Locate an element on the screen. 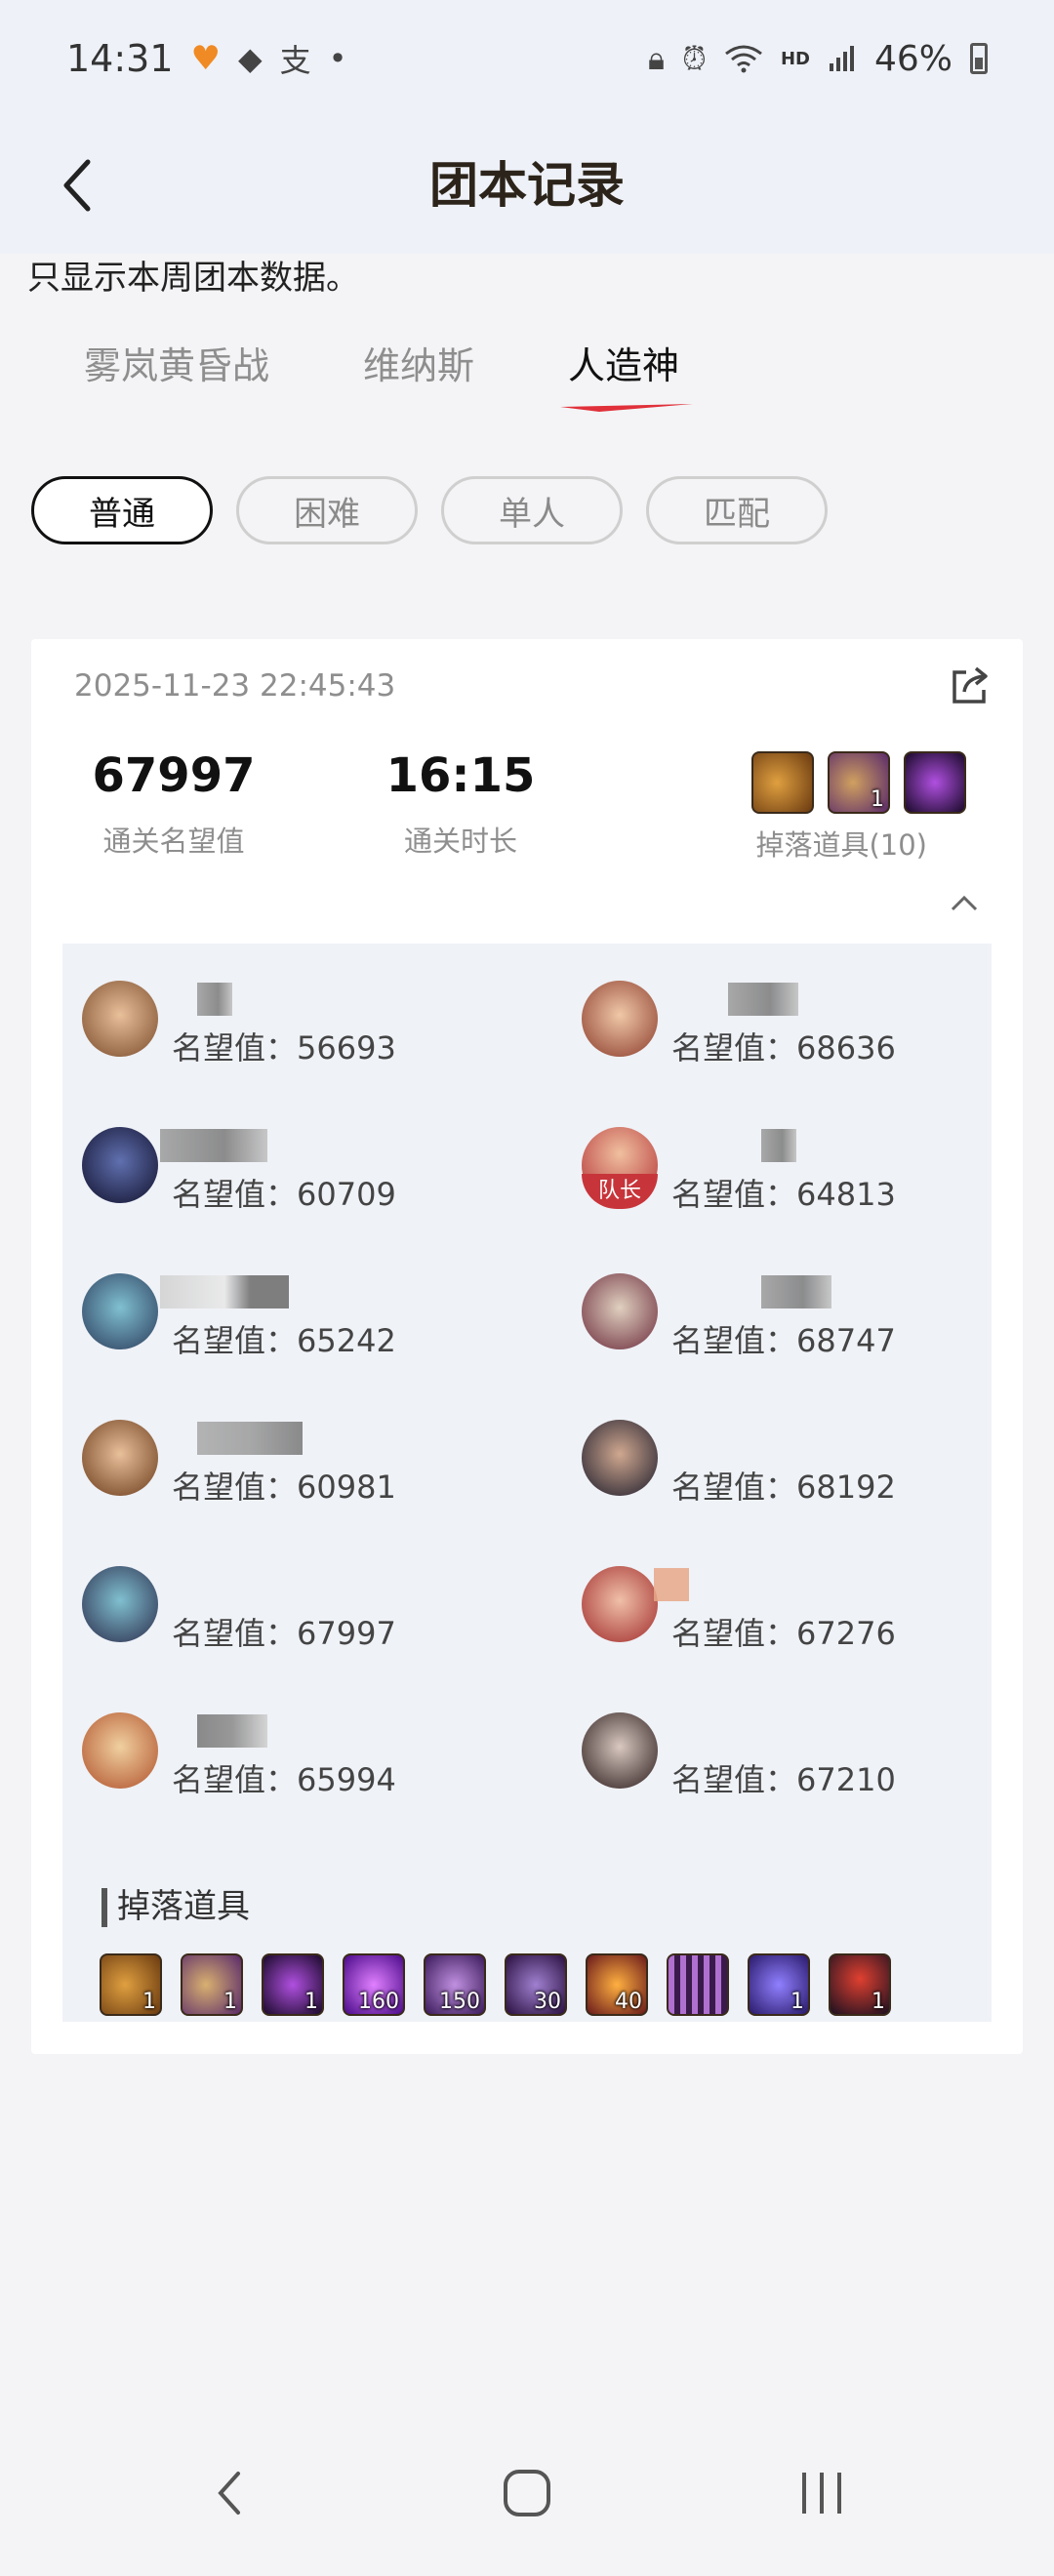 The height and width of the screenshot is (2576, 1054). active-tab-underline is located at coordinates (627, 408).